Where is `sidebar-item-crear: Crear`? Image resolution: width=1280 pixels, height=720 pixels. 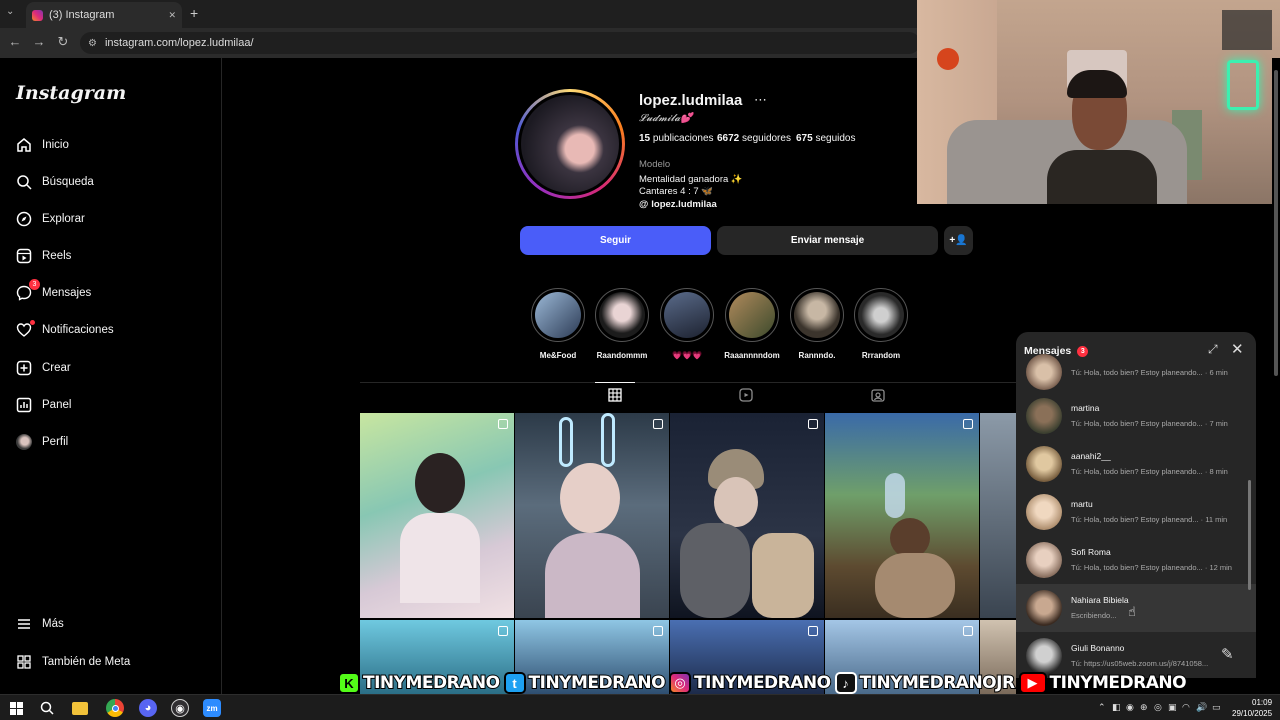
sidebar-item-crear: Crear is located at coordinates (43, 368).